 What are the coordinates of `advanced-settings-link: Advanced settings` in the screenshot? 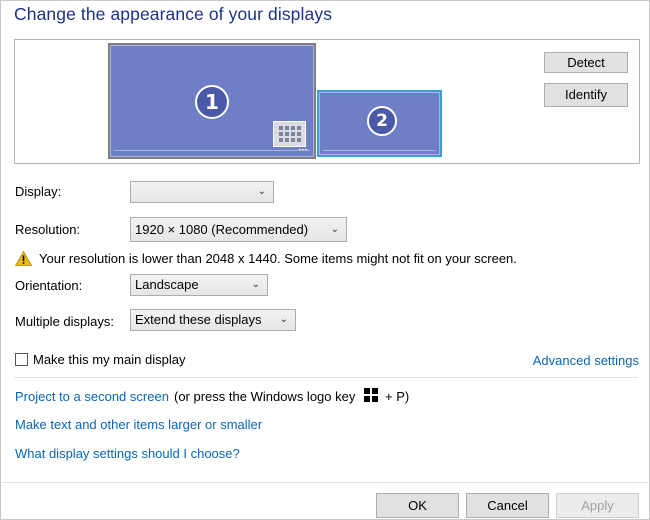 It's located at (586, 360).